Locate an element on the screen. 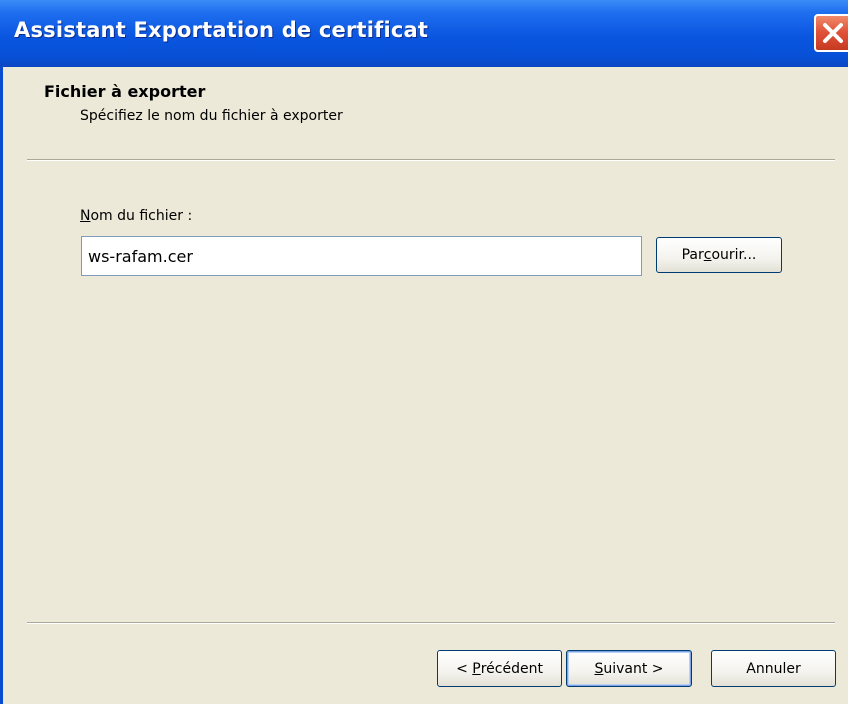 The image size is (848, 704). previous-label-pre: < is located at coordinates (464, 668).